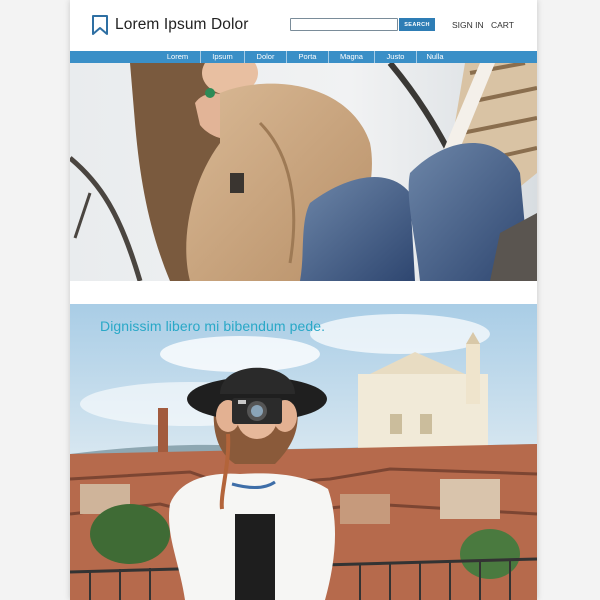  What do you see at coordinates (303, 292) in the screenshot?
I see `section-spacer` at bounding box center [303, 292].